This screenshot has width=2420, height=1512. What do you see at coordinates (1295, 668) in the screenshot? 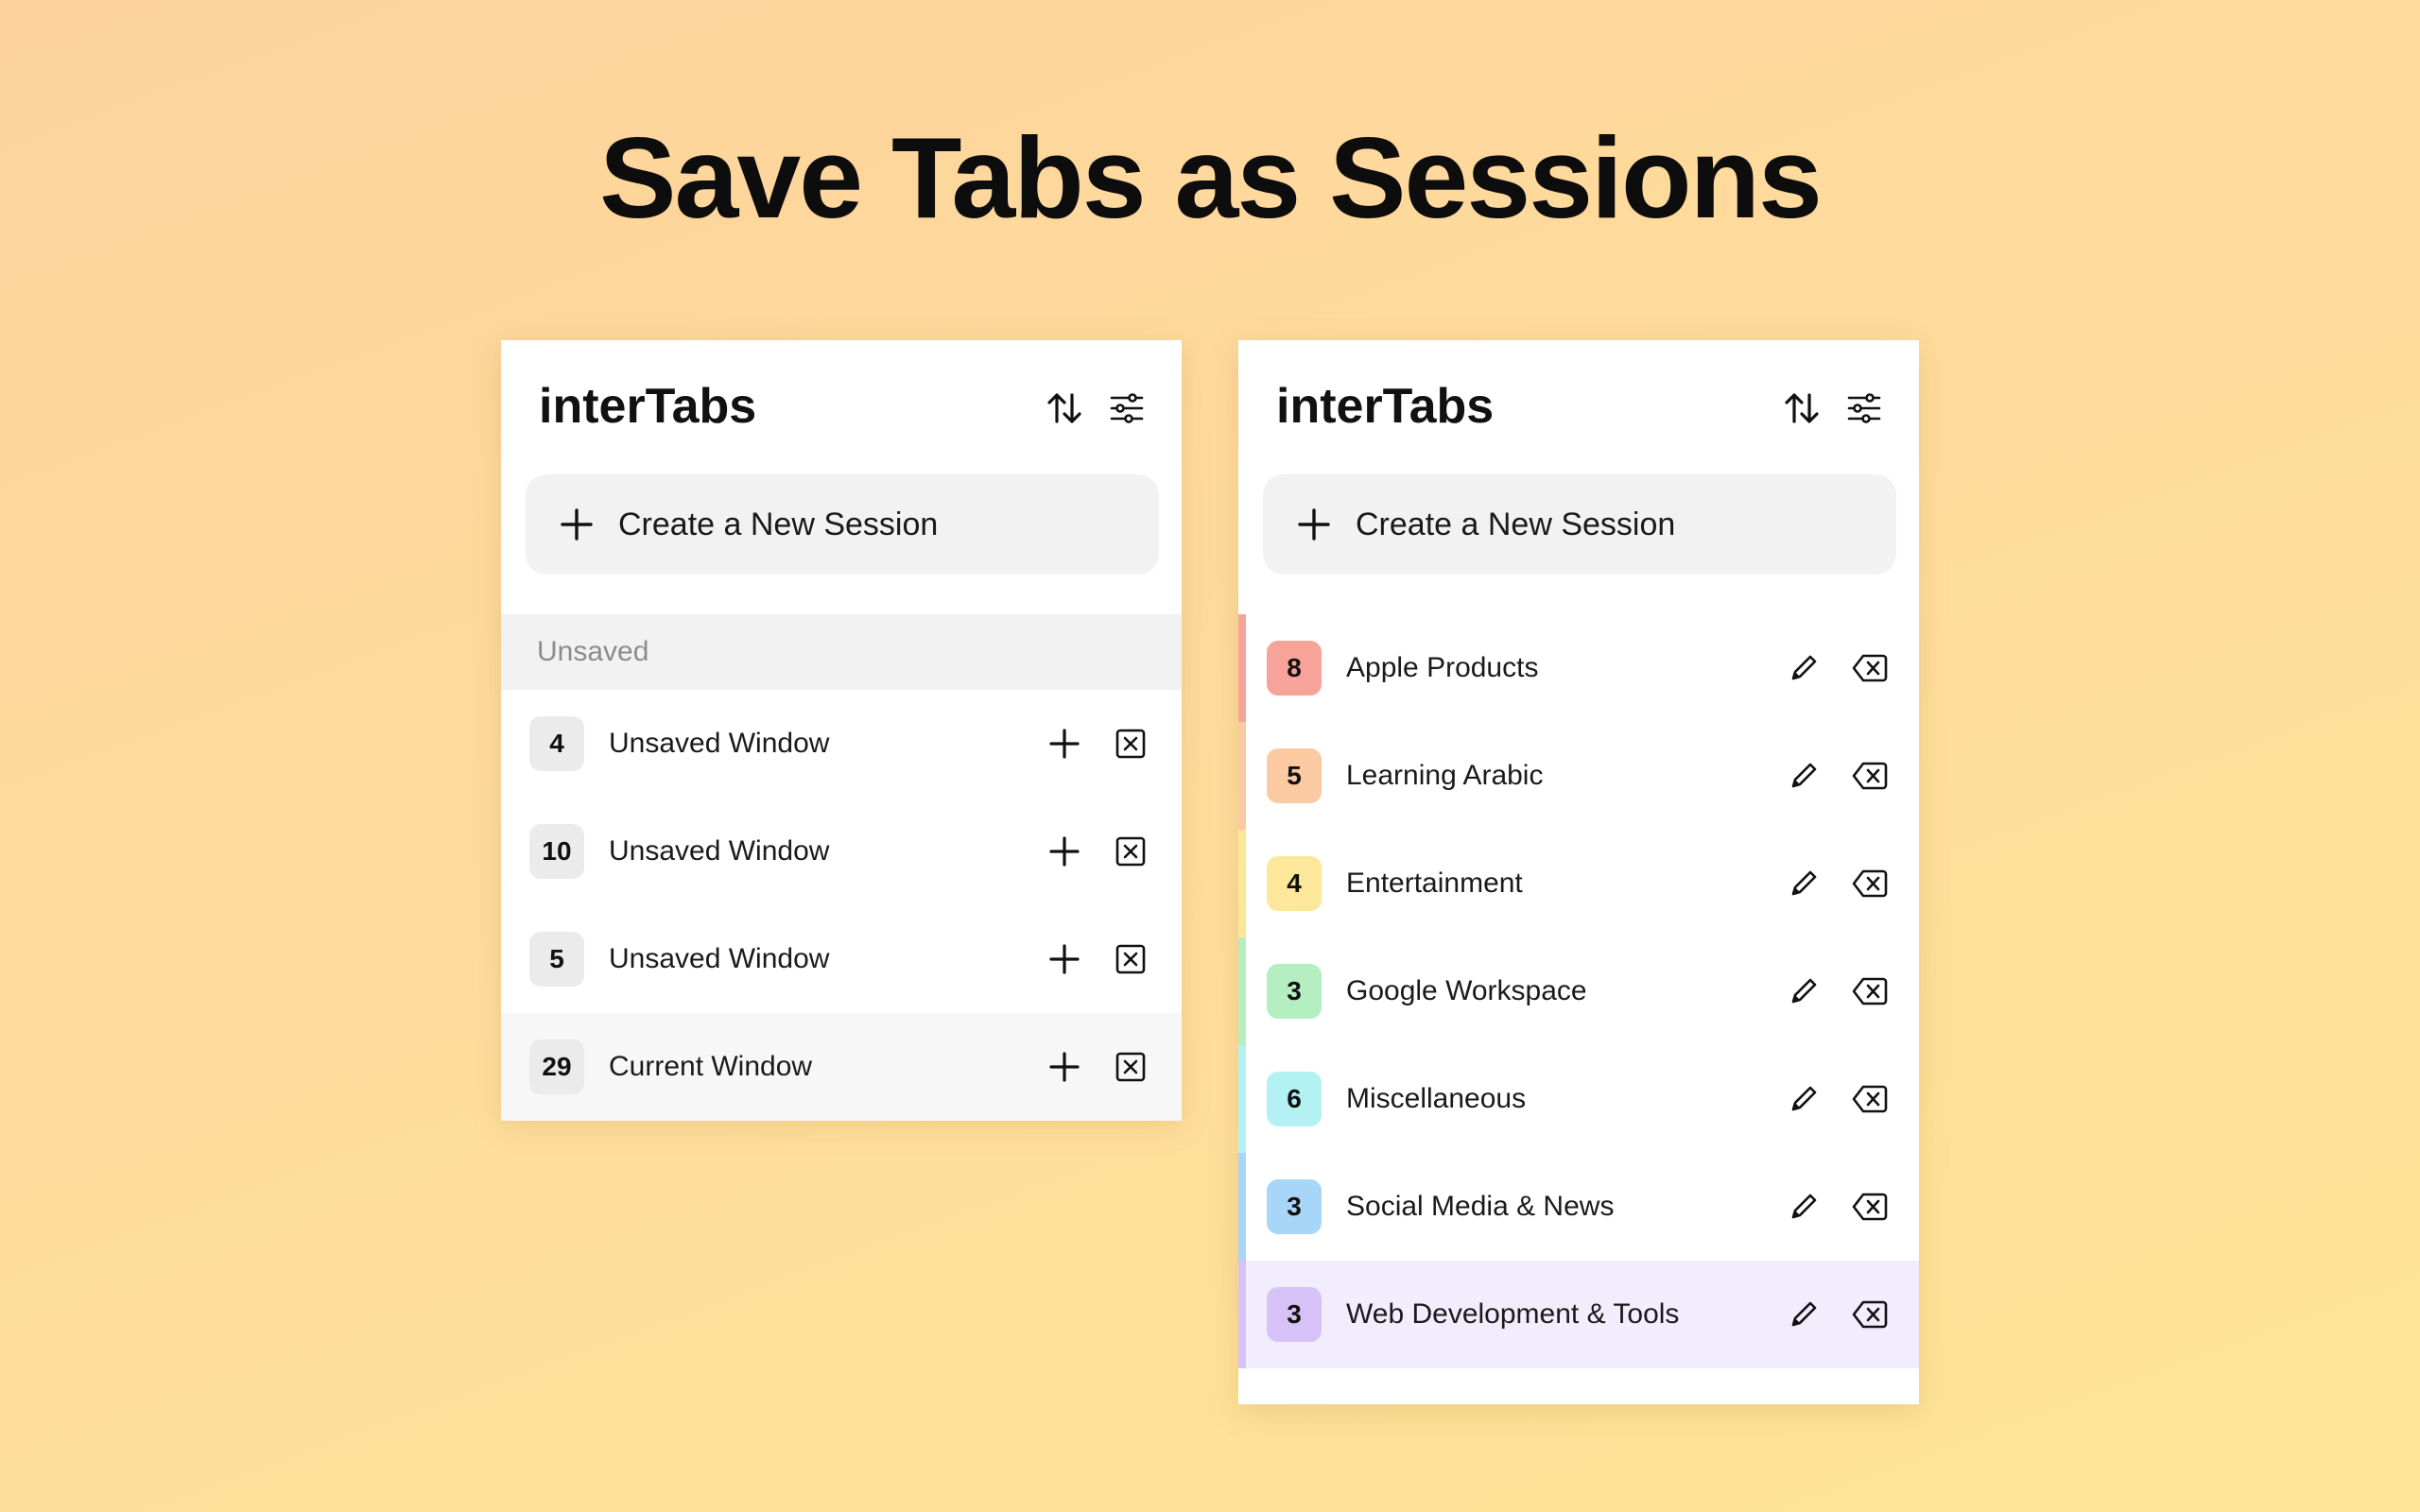
I see `tab-count-badge: 8` at bounding box center [1295, 668].